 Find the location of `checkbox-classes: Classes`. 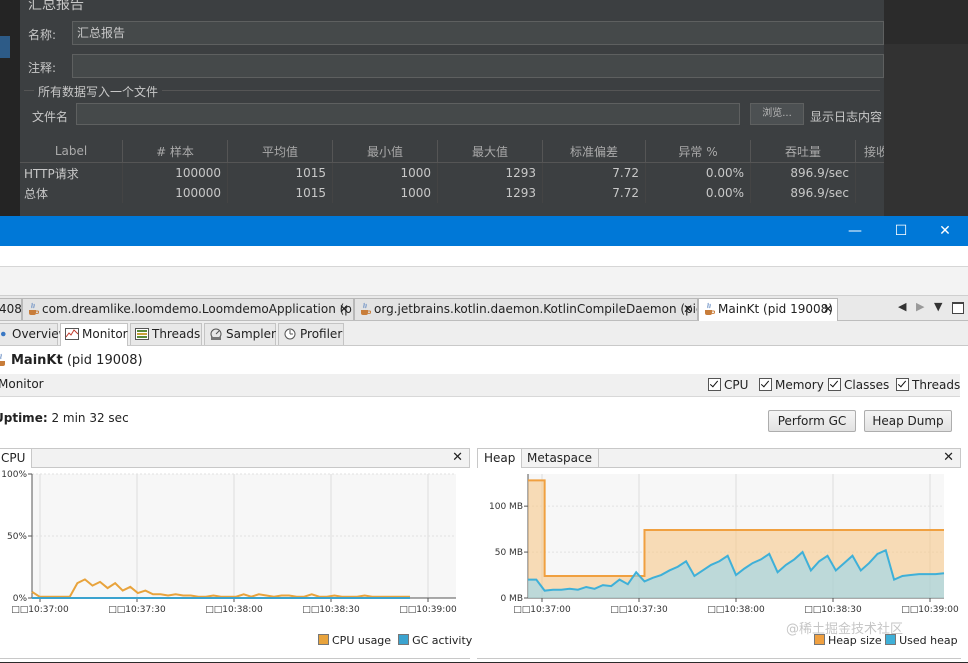

checkbox-classes: Classes is located at coordinates (858, 385).